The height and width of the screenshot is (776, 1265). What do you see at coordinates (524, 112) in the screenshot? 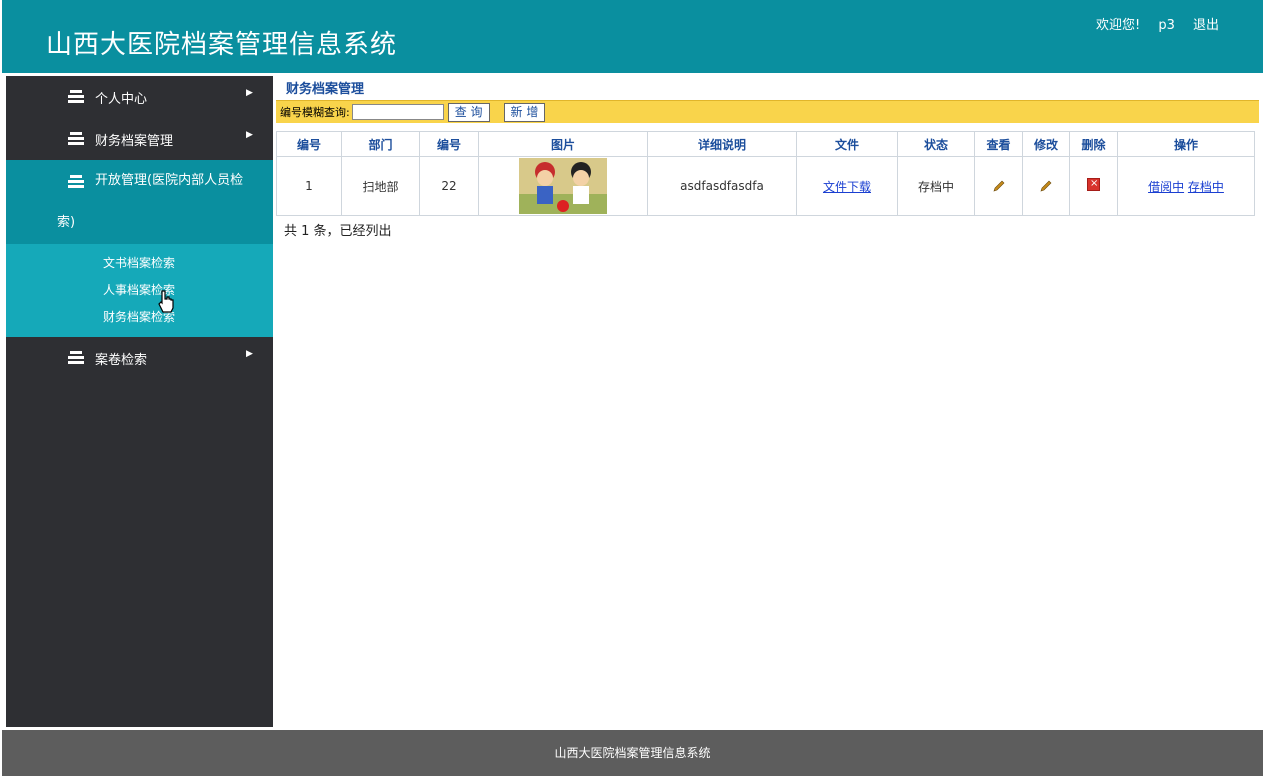
I see `add-button: 新 增` at bounding box center [524, 112].